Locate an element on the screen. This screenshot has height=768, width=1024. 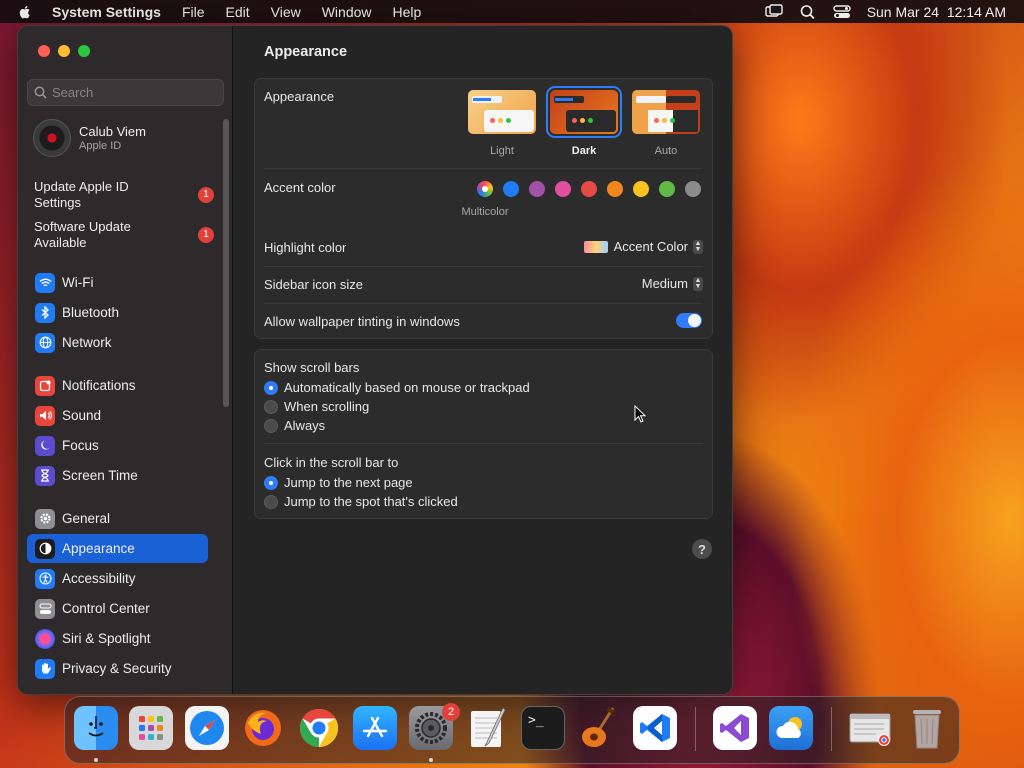
menu-app-name: System Settings is located at coordinates (106, 12).